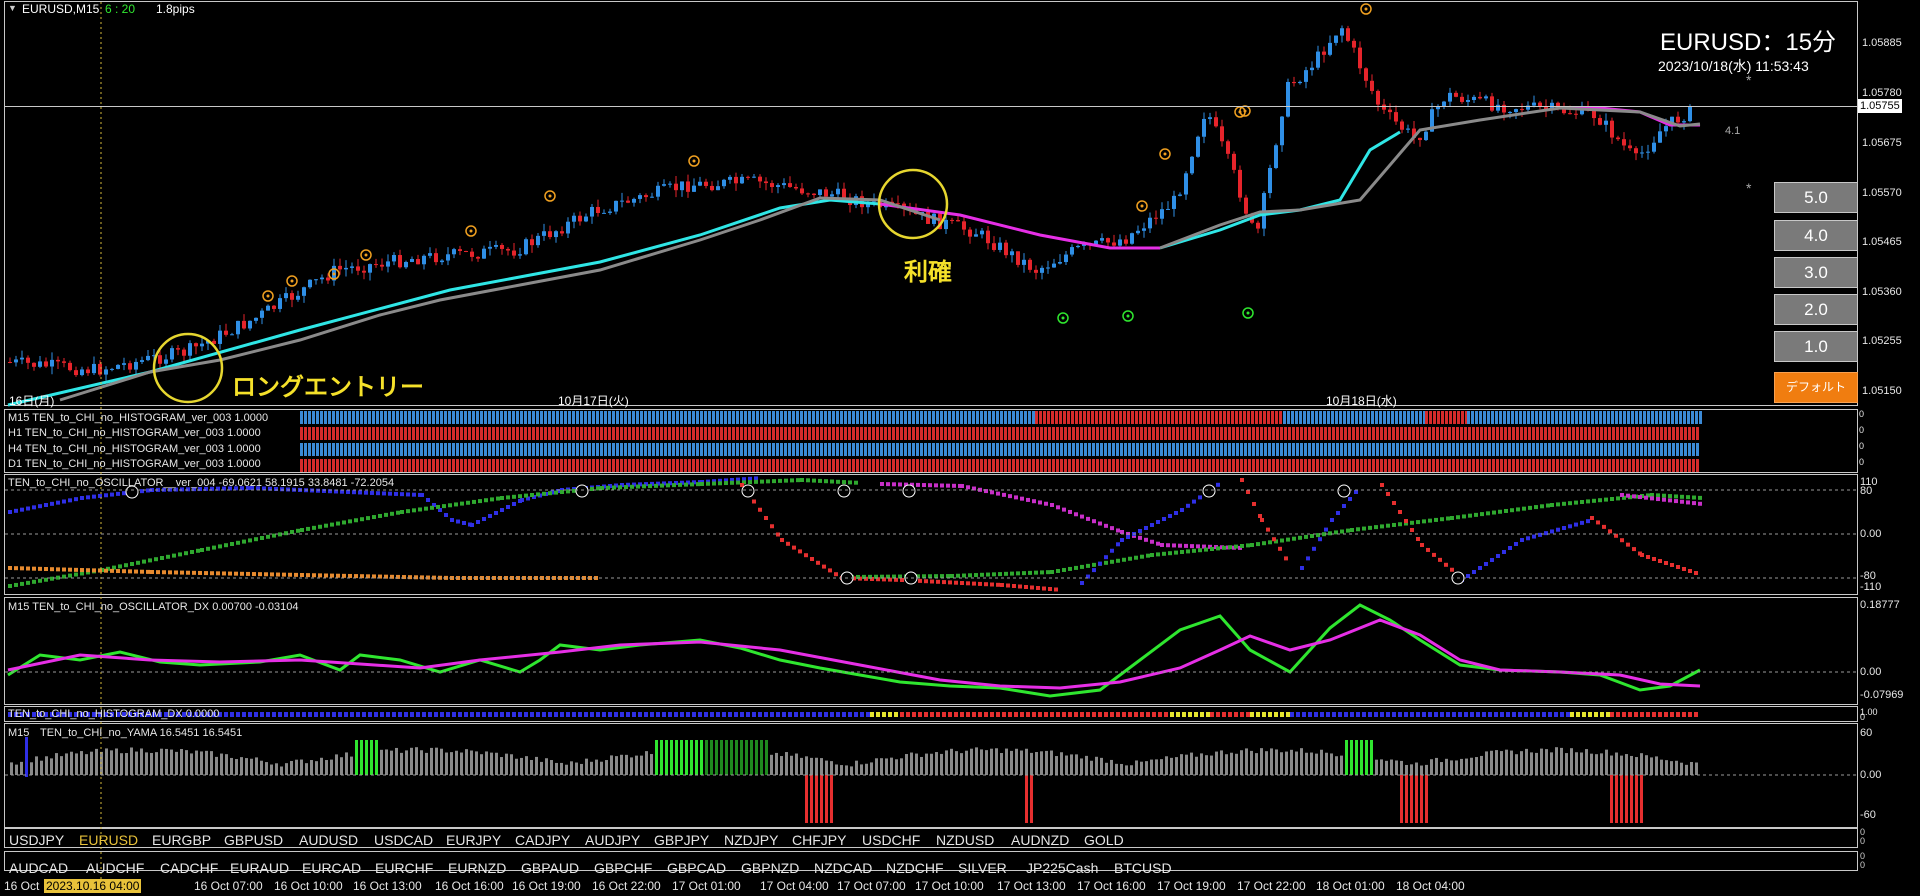 This screenshot has width=1920, height=896. I want to click on symbol-tab-gbpaud: GBPAUD, so click(550, 868).